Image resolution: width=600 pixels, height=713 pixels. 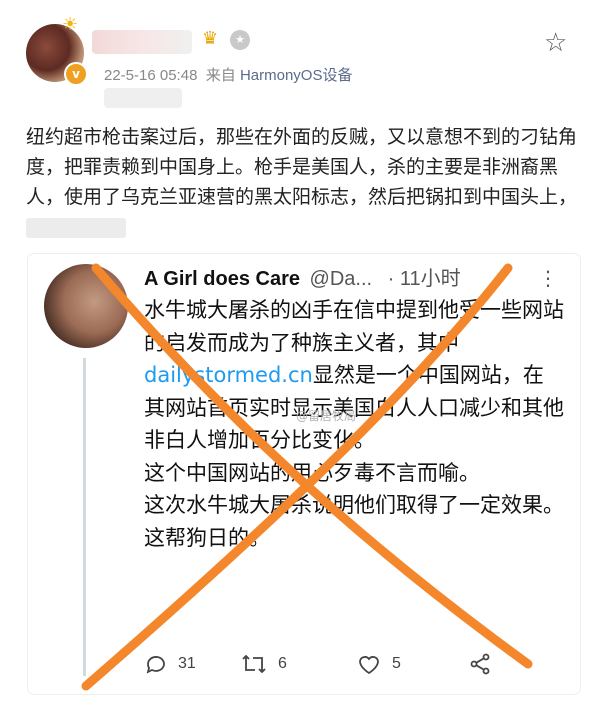 What do you see at coordinates (548, 278) in the screenshot?
I see `more-icon: ⋮` at bounding box center [548, 278].